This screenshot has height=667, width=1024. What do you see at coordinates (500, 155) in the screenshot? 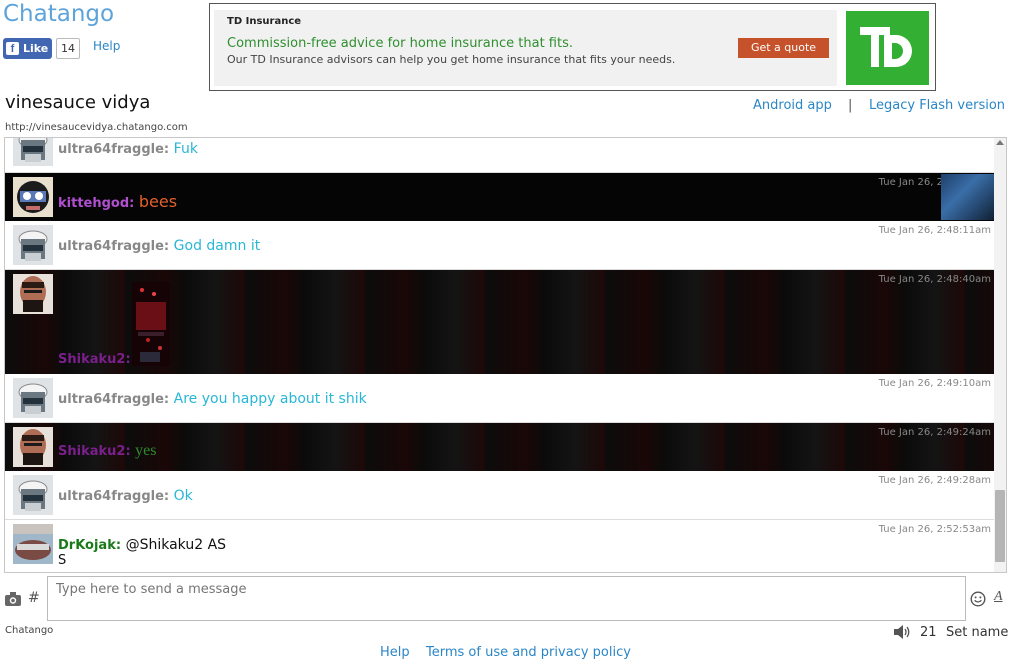
I see `chat-message: ultra64fraggle: Fuk` at bounding box center [500, 155].